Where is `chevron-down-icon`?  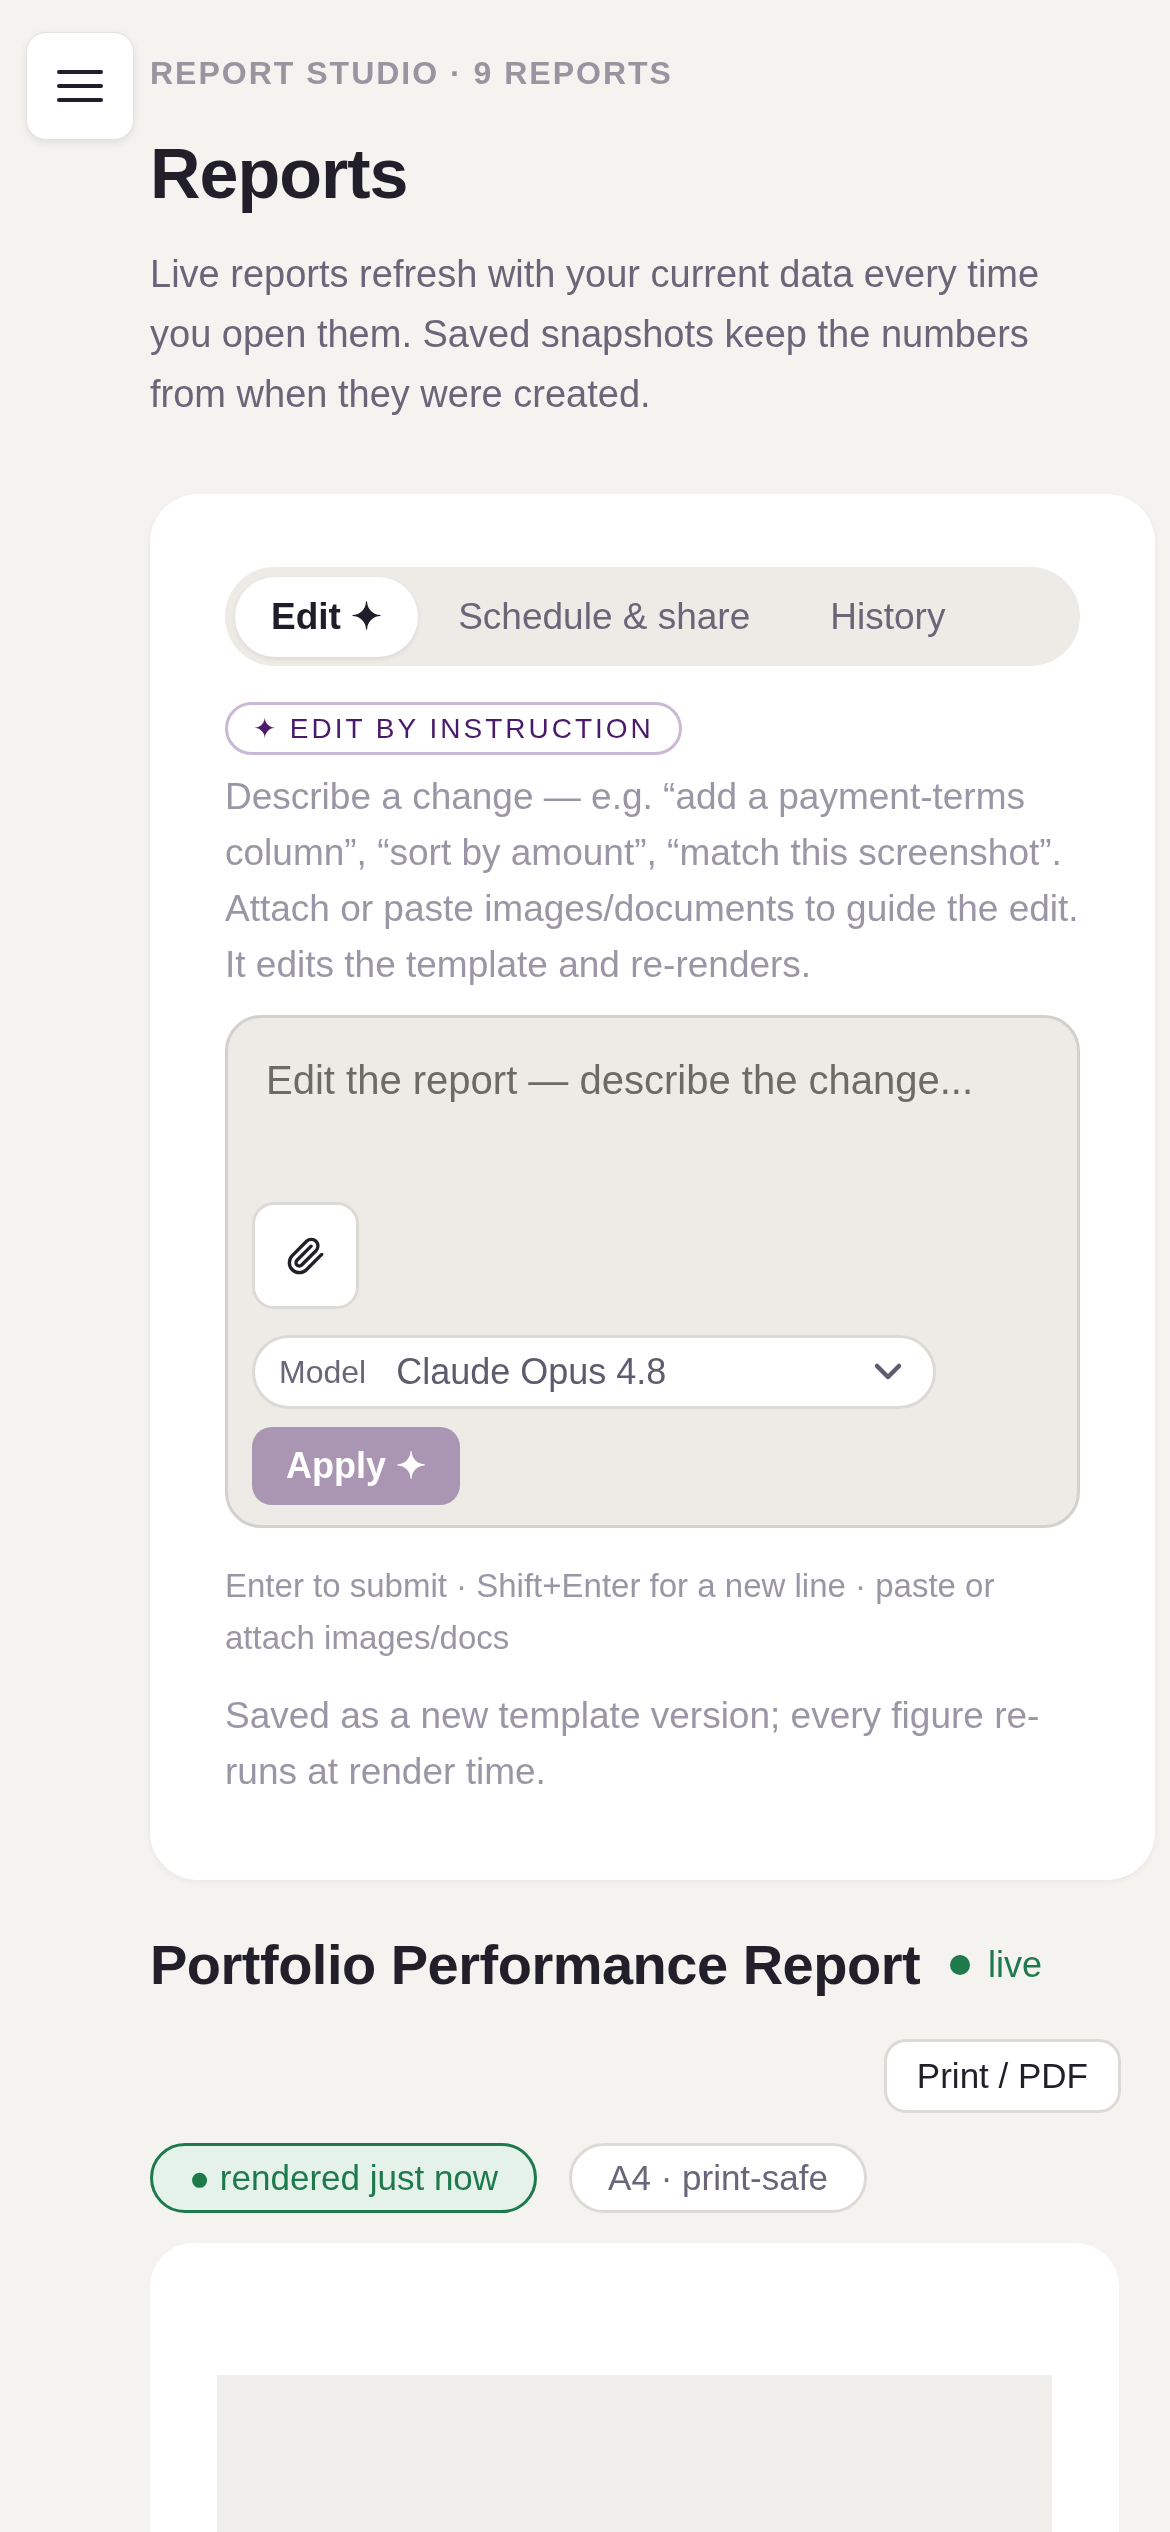
chevron-down-icon is located at coordinates (888, 1372).